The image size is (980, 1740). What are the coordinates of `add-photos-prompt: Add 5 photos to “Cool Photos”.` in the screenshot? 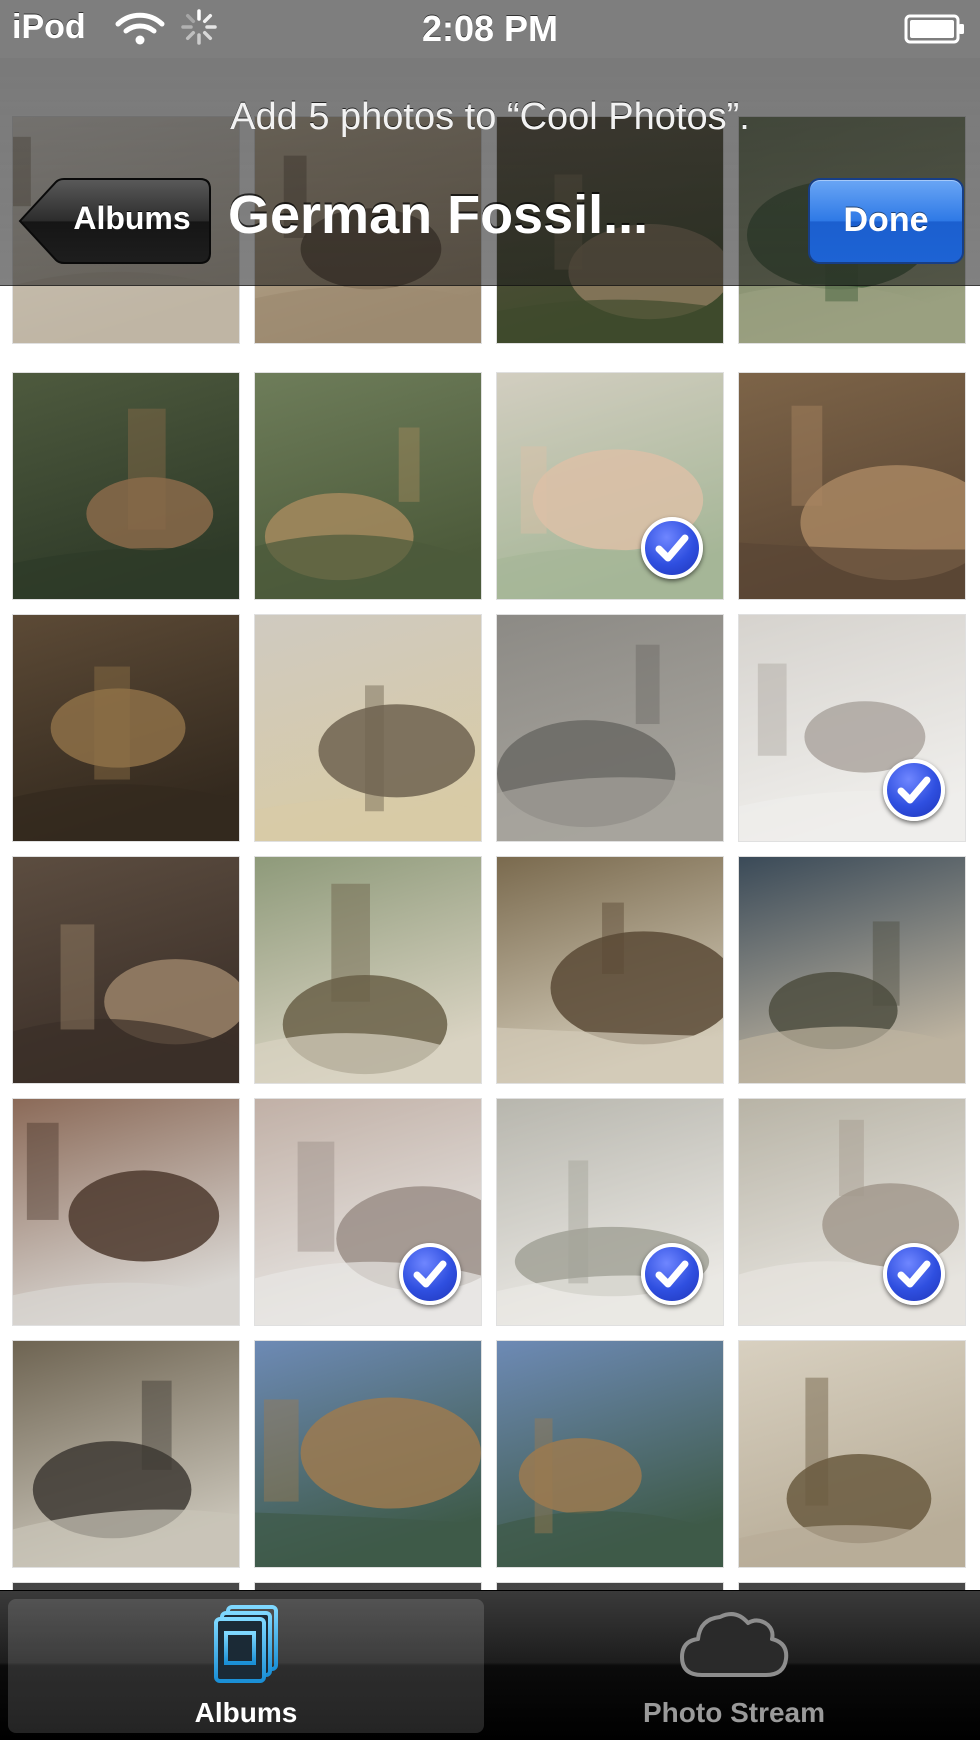 It's located at (490, 117).